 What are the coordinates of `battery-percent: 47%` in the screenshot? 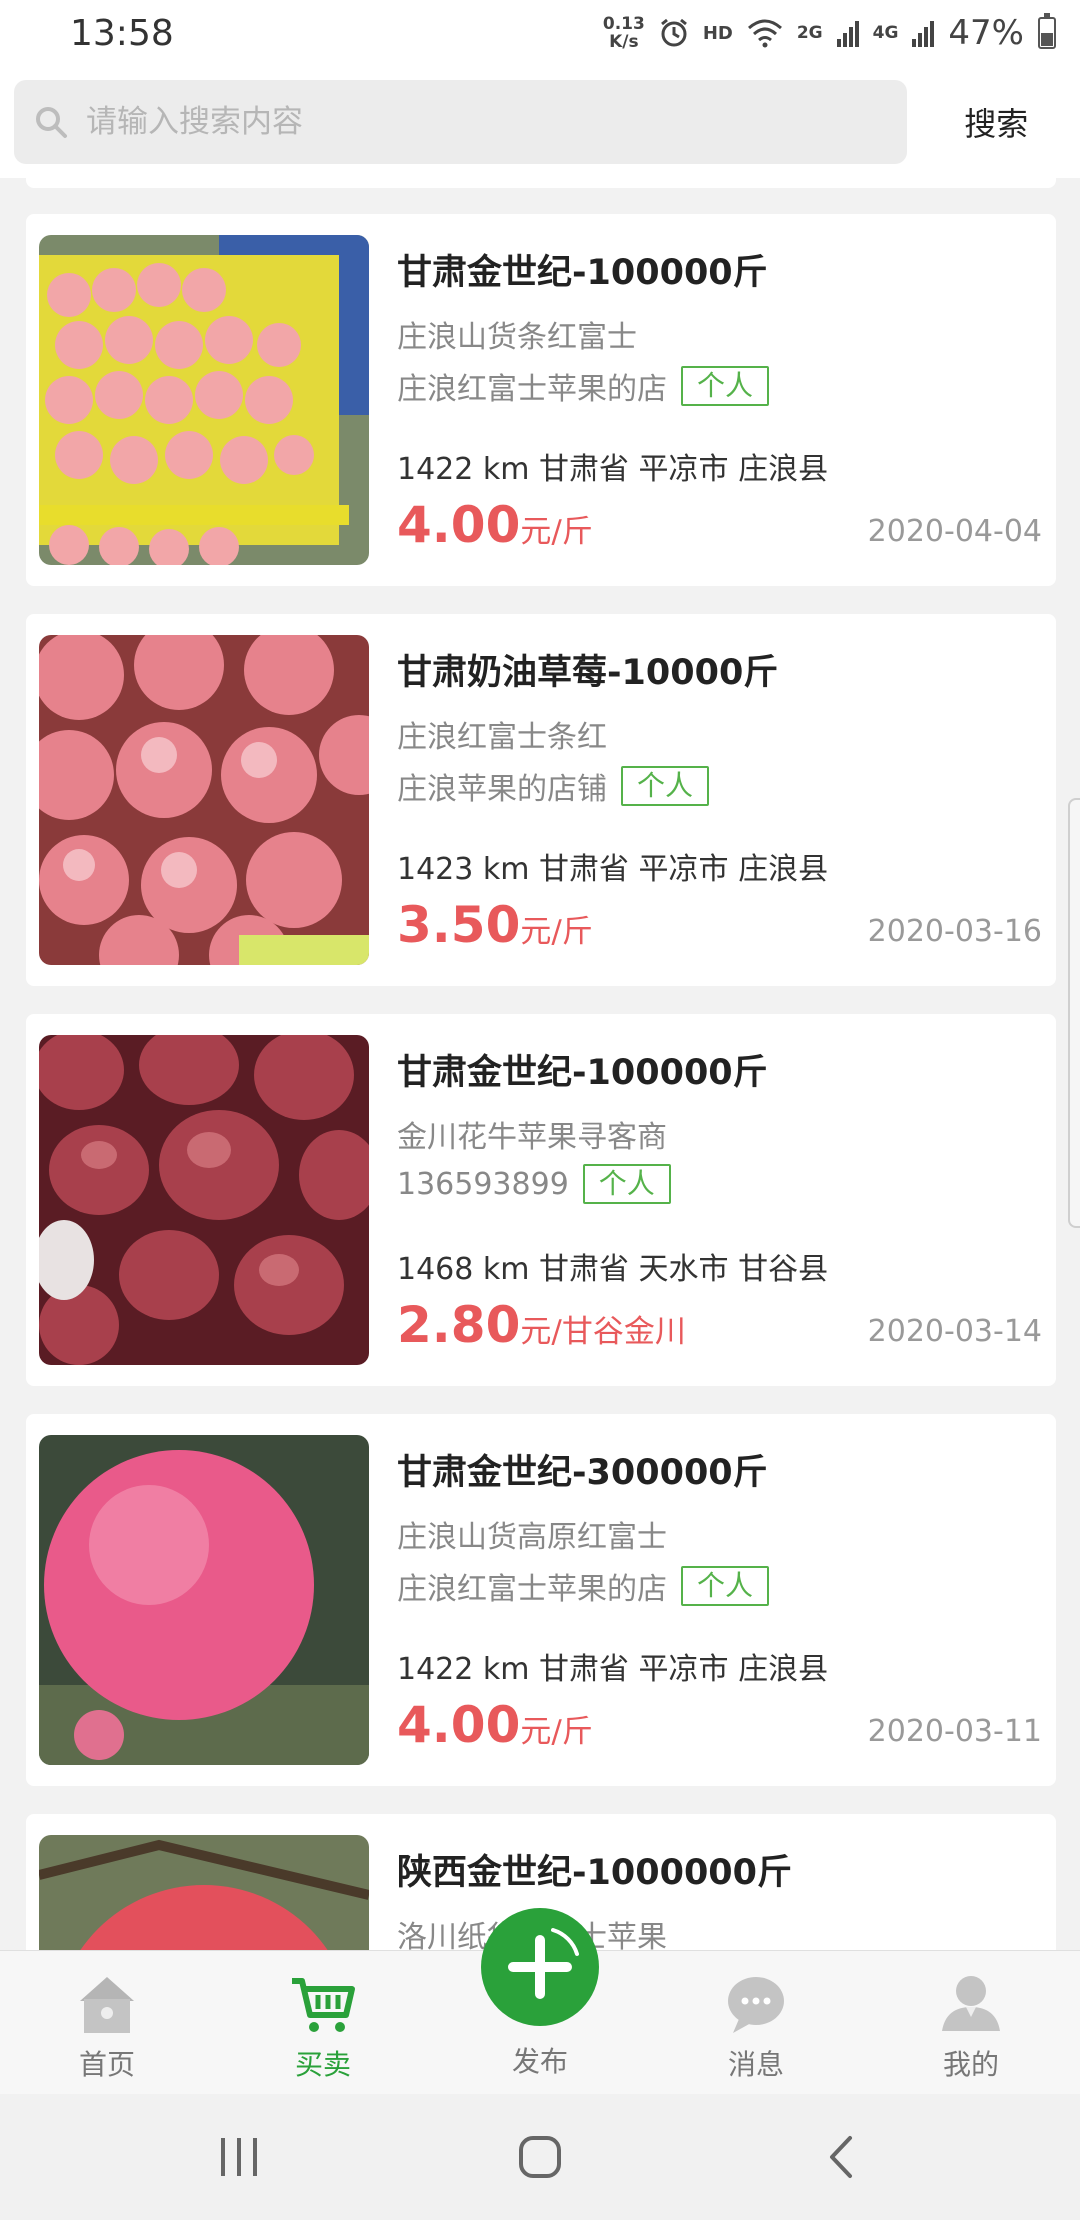 It's located at (986, 33).